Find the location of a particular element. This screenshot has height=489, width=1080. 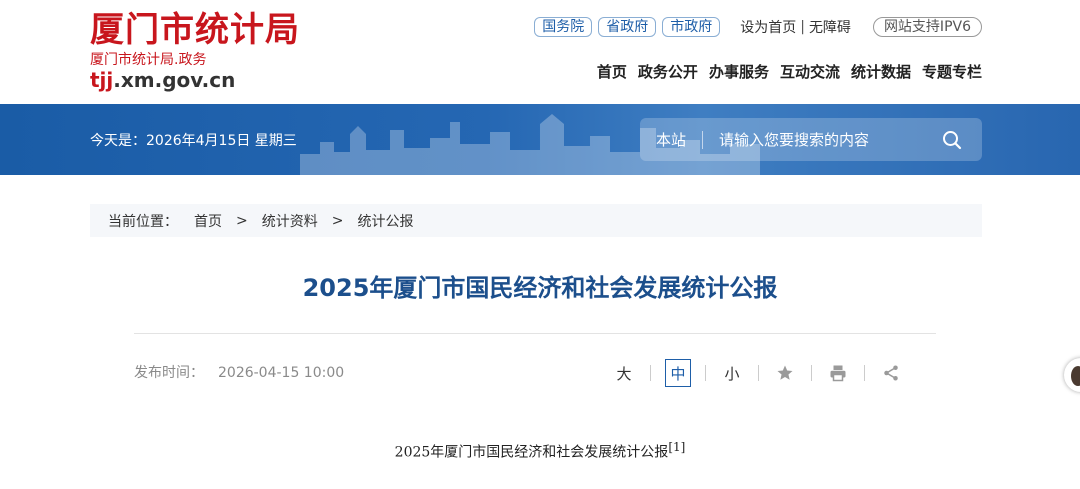

breadcrumb-statistics-data: 统计资料 is located at coordinates (290, 221).